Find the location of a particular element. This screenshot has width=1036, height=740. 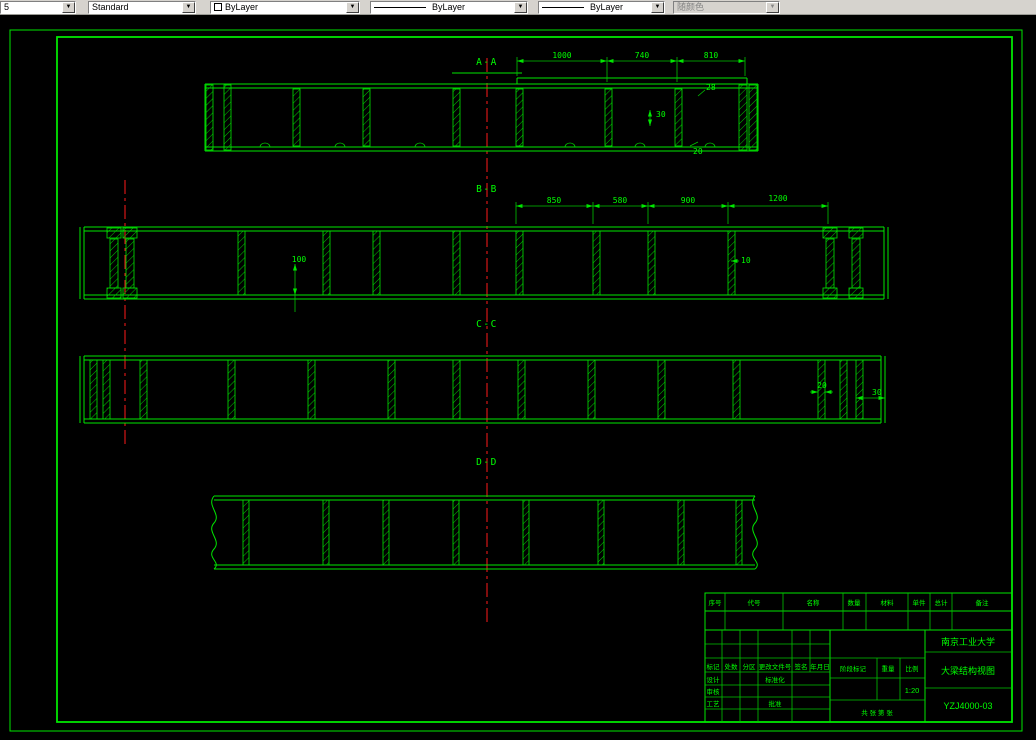

linetype-value: ByLayer is located at coordinates (449, 6).